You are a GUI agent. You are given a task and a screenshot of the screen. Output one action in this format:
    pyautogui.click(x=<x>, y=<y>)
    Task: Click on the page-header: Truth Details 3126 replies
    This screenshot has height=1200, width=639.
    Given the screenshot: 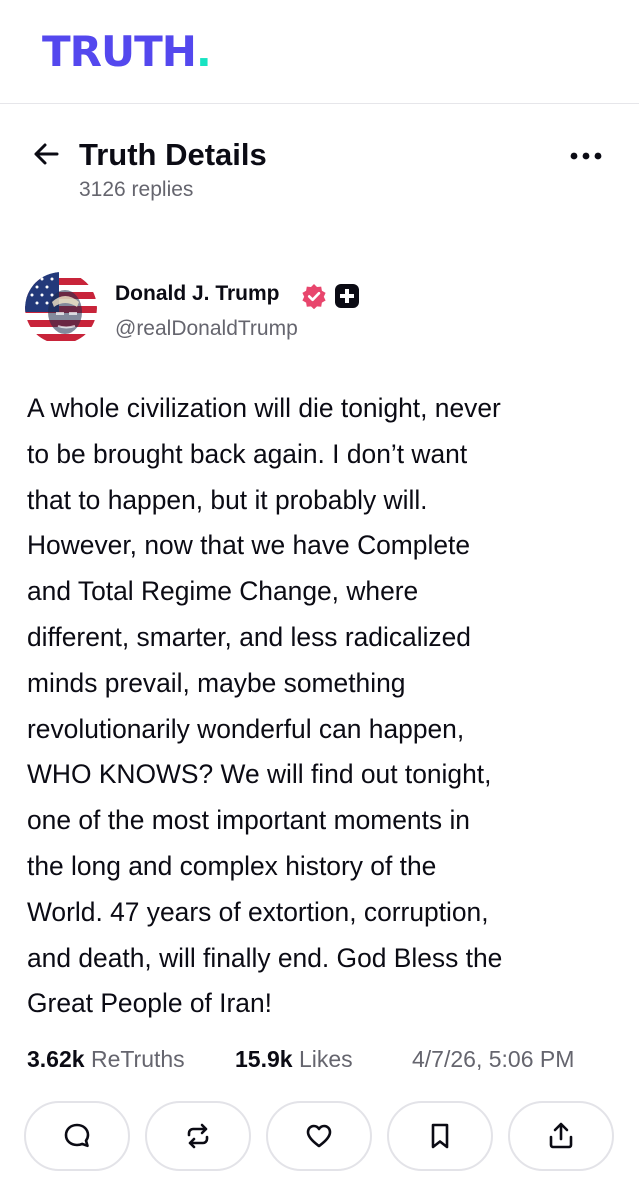 What is the action you would take?
    pyautogui.click(x=319, y=175)
    